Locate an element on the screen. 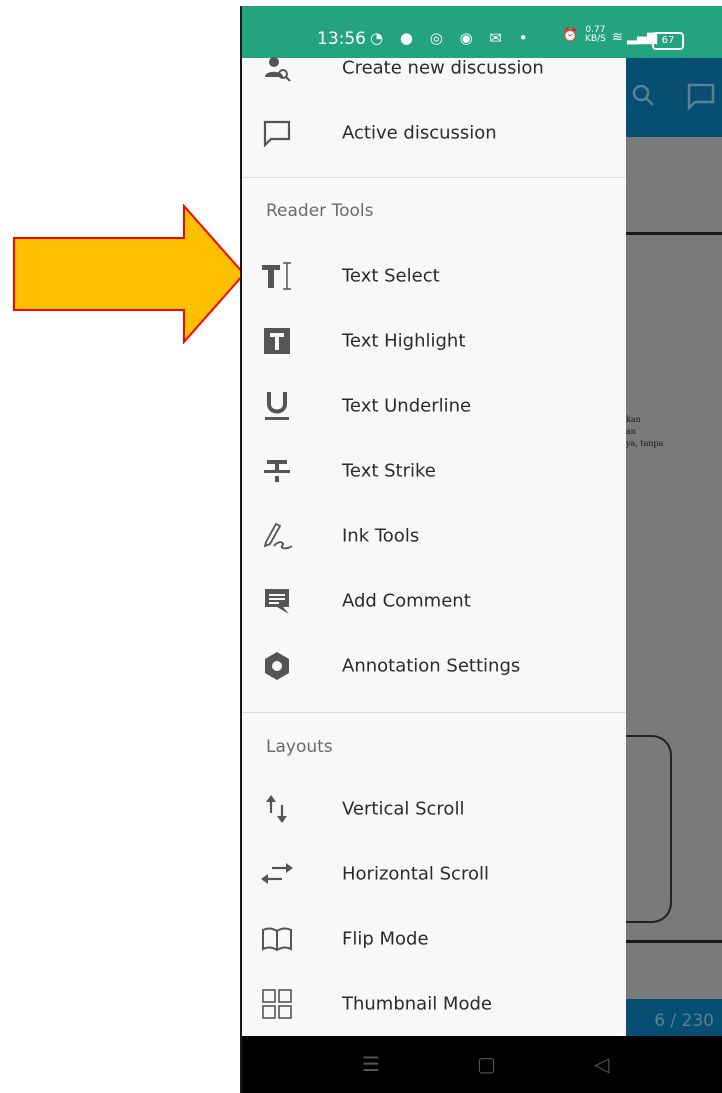  back-nav-icon: ◁ is located at coordinates (601, 1064).